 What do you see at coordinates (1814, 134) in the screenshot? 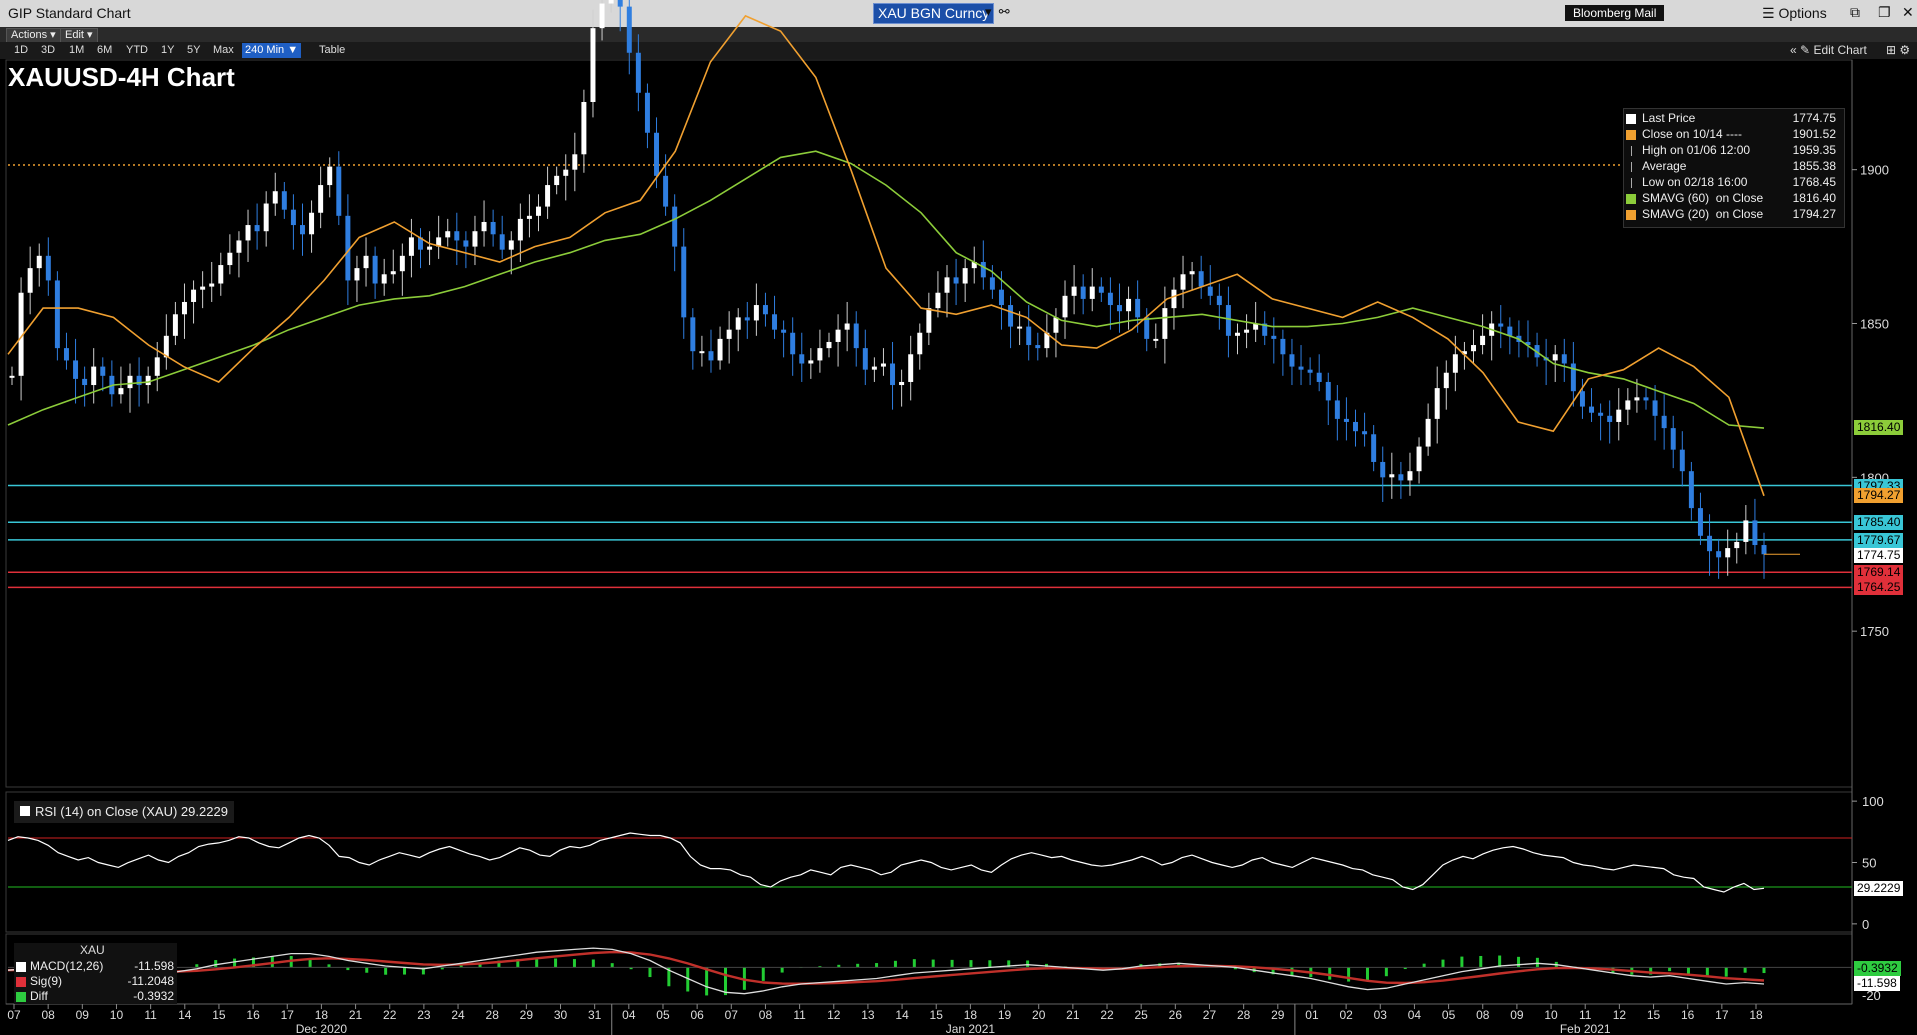
I see `legend-value: 1901.52` at bounding box center [1814, 134].